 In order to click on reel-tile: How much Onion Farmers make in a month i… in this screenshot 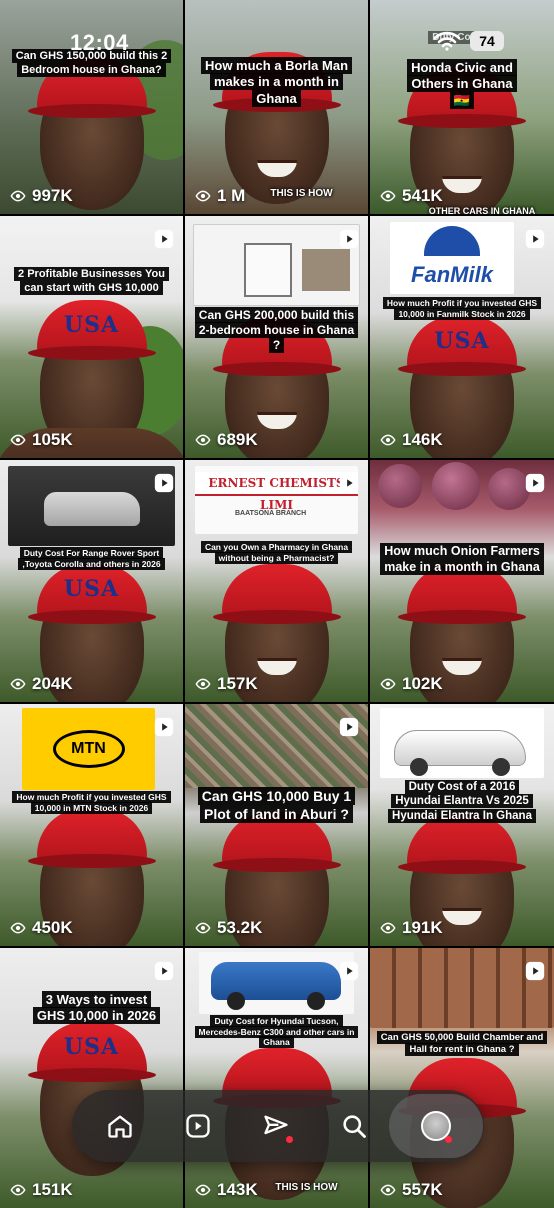, I will do `click(462, 581)`.